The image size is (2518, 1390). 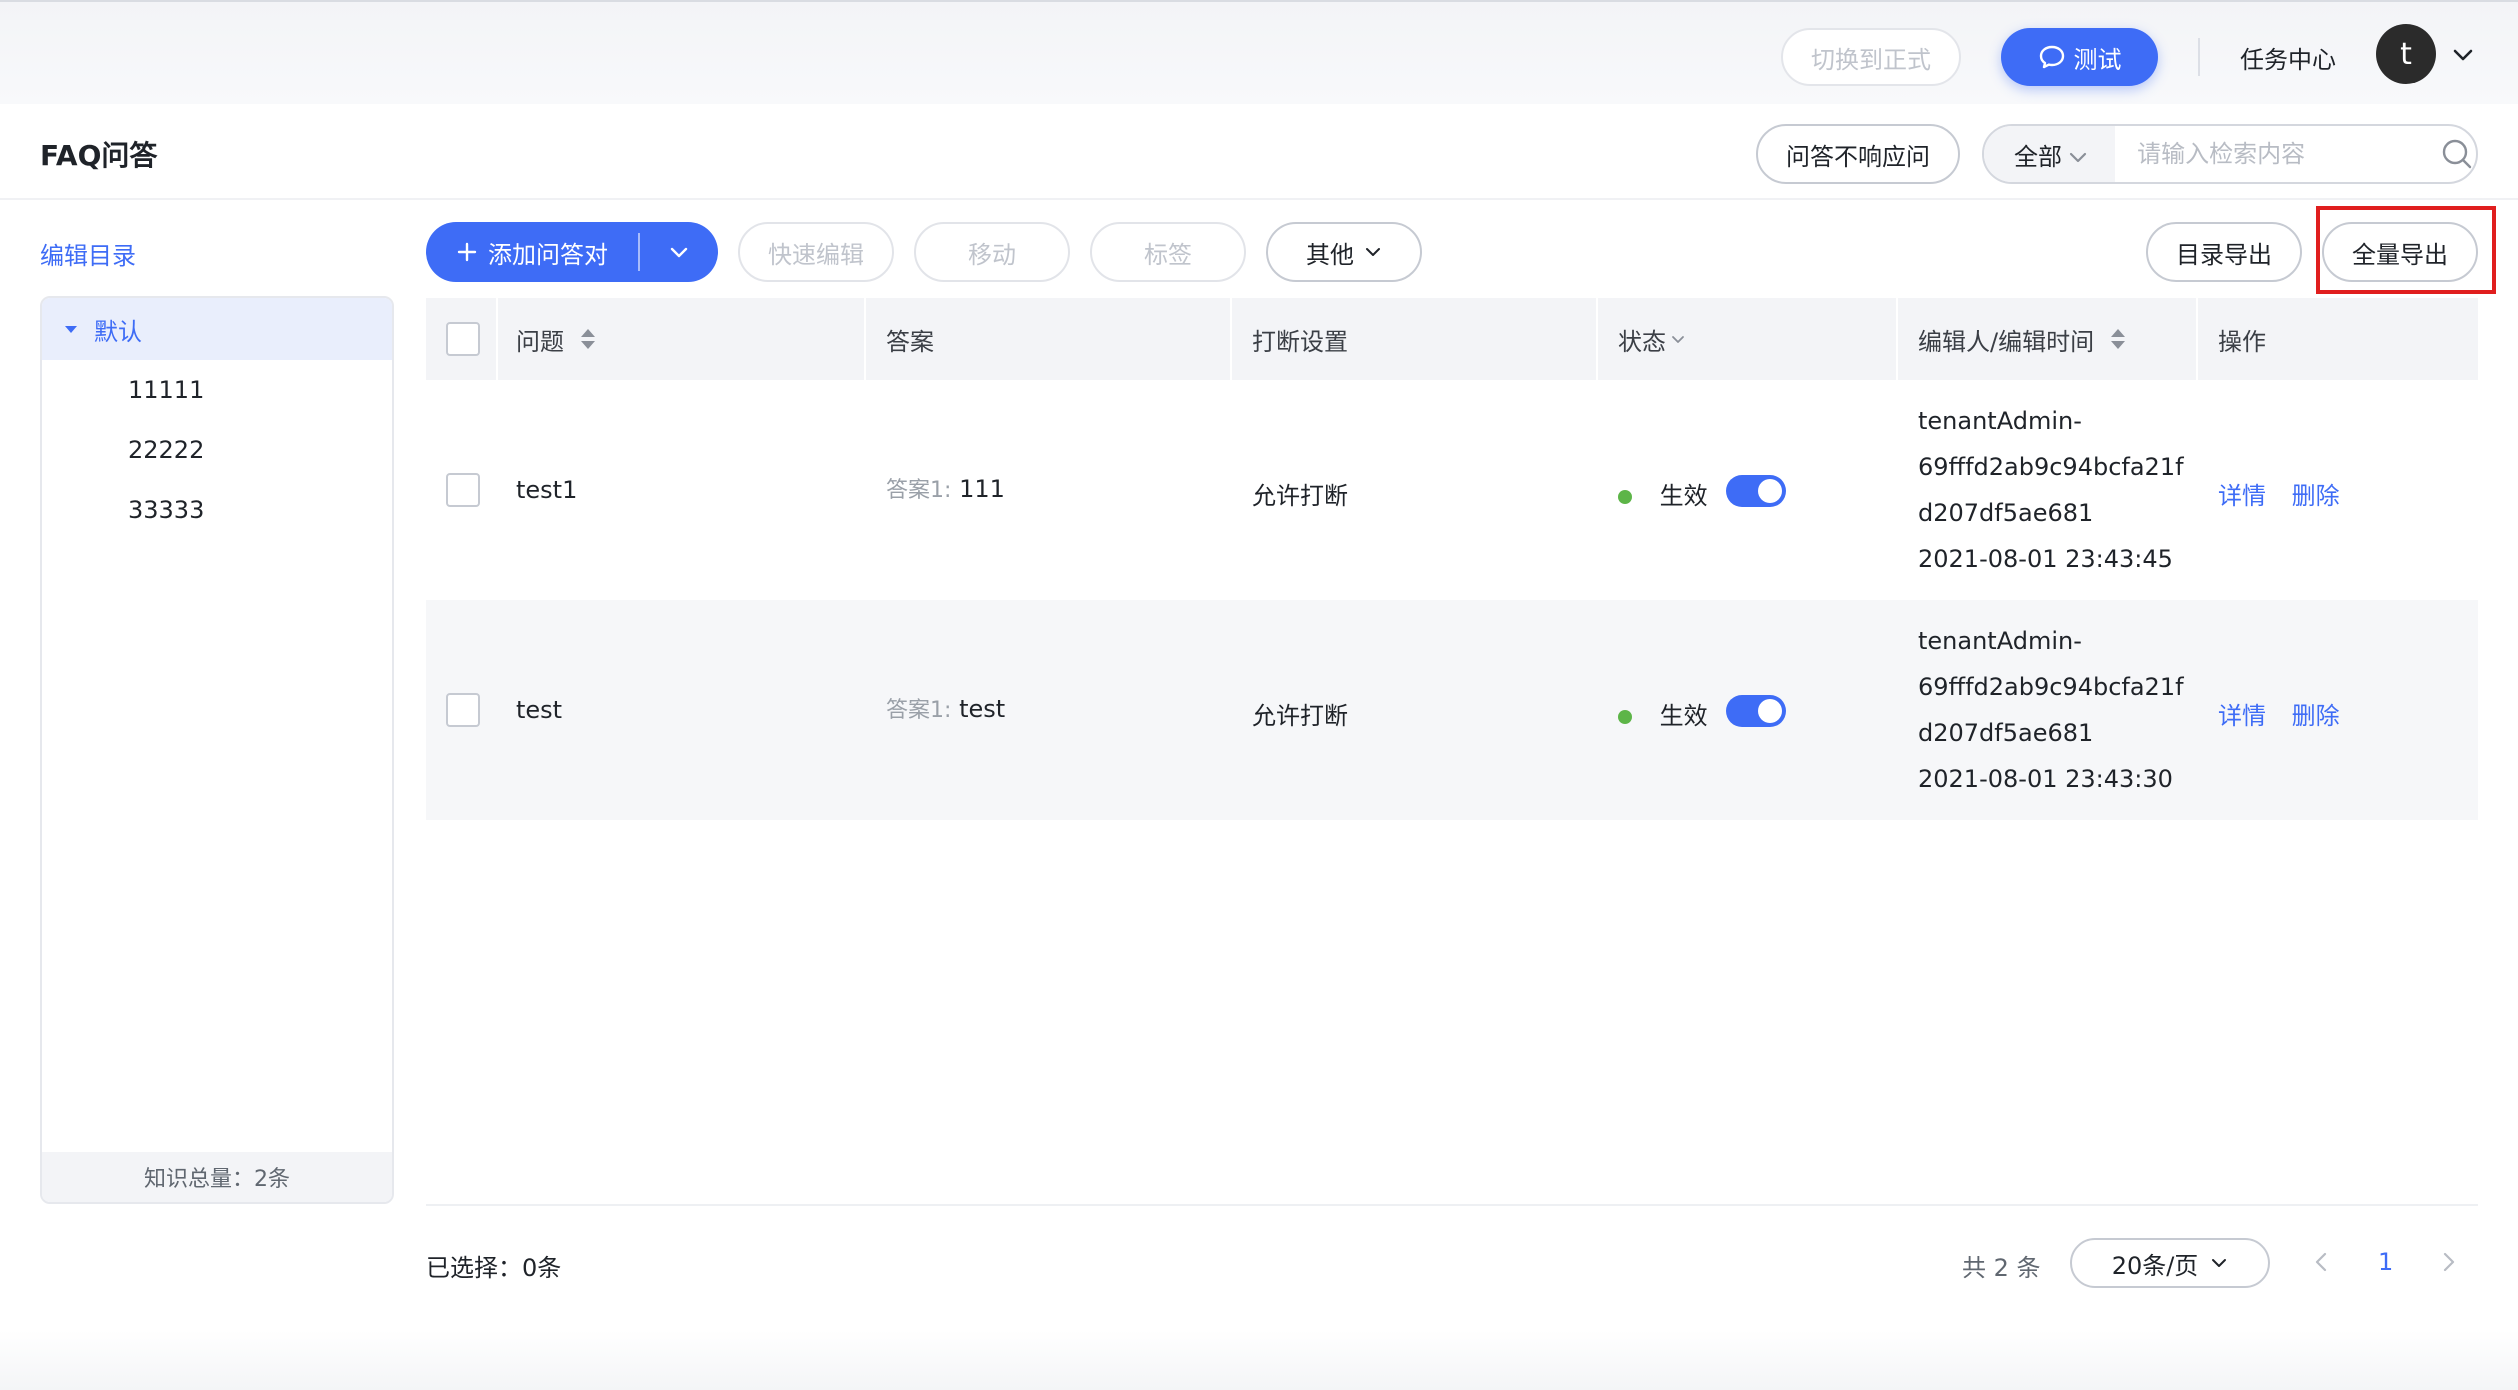 What do you see at coordinates (217, 329) in the screenshot?
I see `tree-item-default: 默认` at bounding box center [217, 329].